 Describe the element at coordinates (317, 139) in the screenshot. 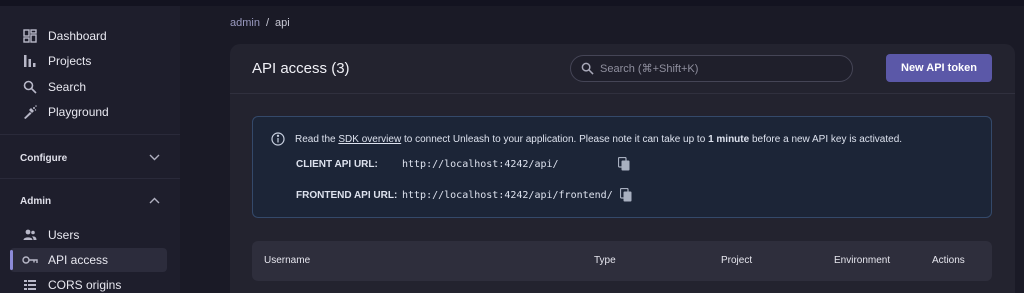

I see `info-text-before: Read the` at that location.